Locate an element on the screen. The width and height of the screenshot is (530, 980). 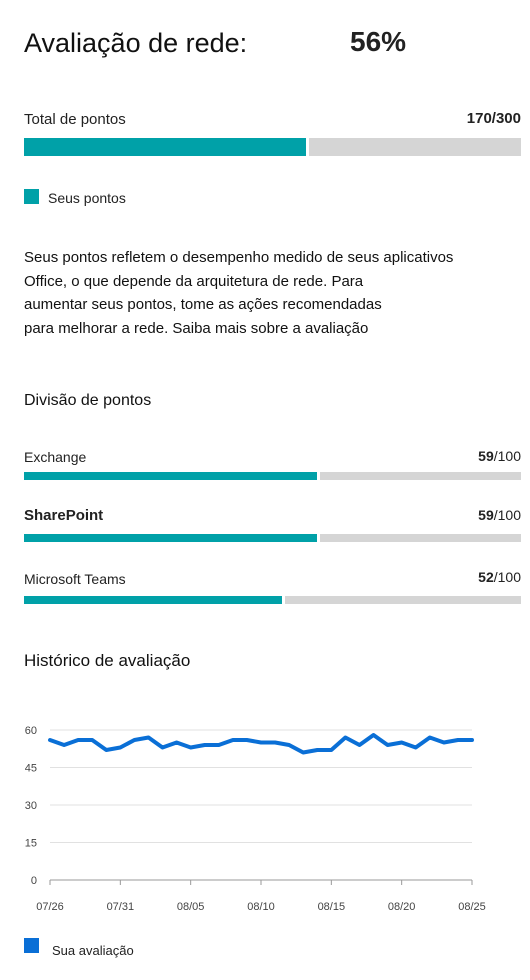
legend-label: Seus pontos is located at coordinates (87, 198).